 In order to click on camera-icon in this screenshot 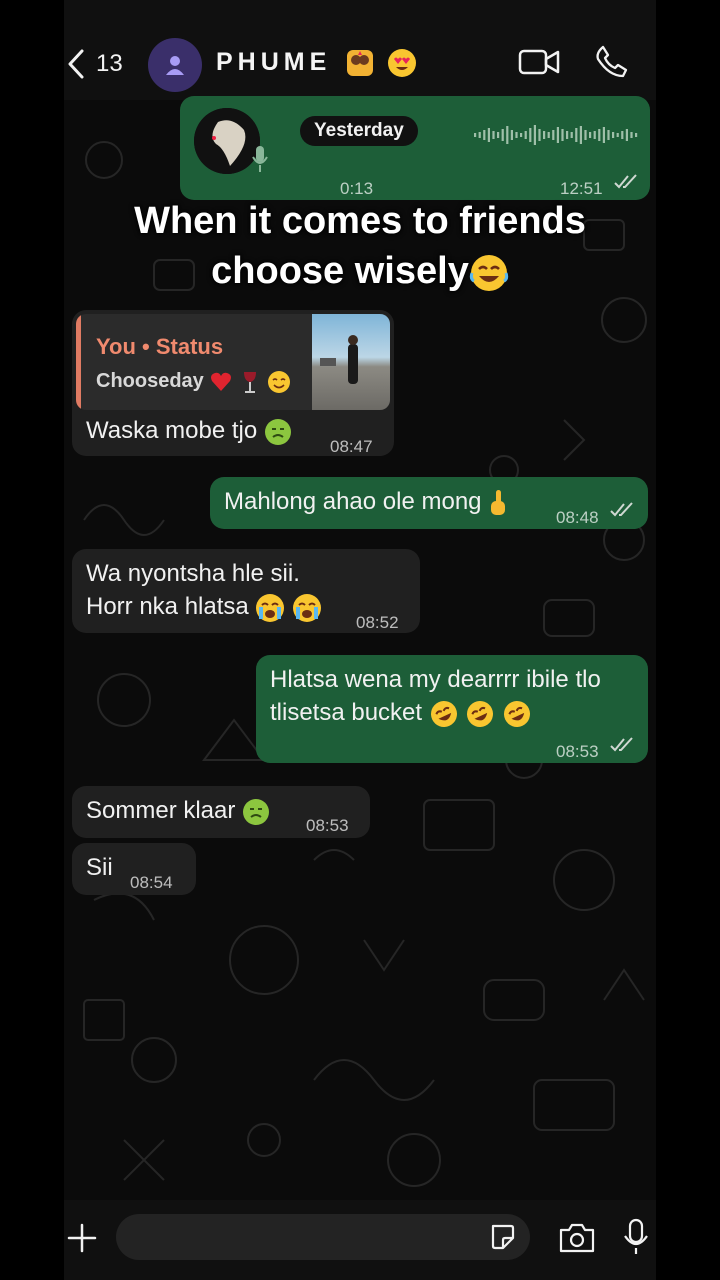, I will do `click(577, 1238)`.